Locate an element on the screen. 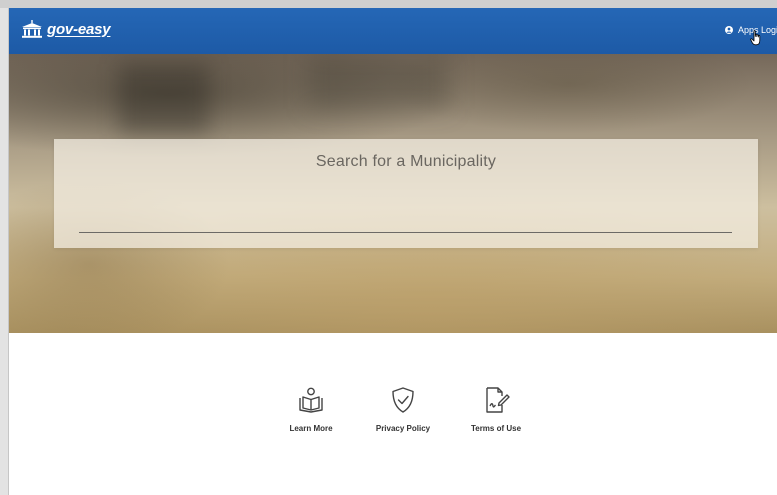 The width and height of the screenshot is (777, 495). privacy-policy-label: Privacy Policy is located at coordinates (403, 428).